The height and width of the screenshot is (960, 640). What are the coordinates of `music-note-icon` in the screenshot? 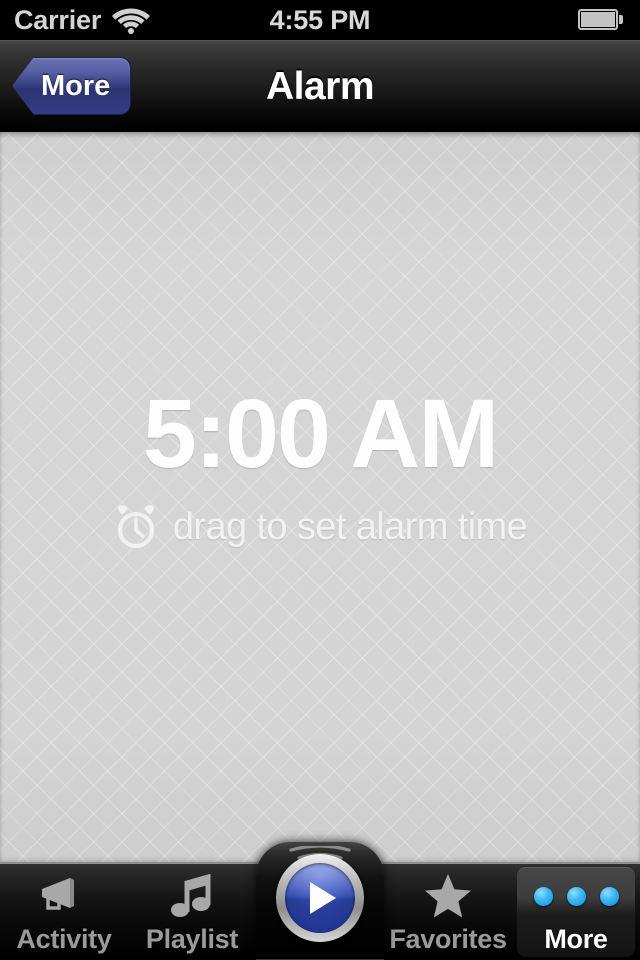 It's located at (192, 896).